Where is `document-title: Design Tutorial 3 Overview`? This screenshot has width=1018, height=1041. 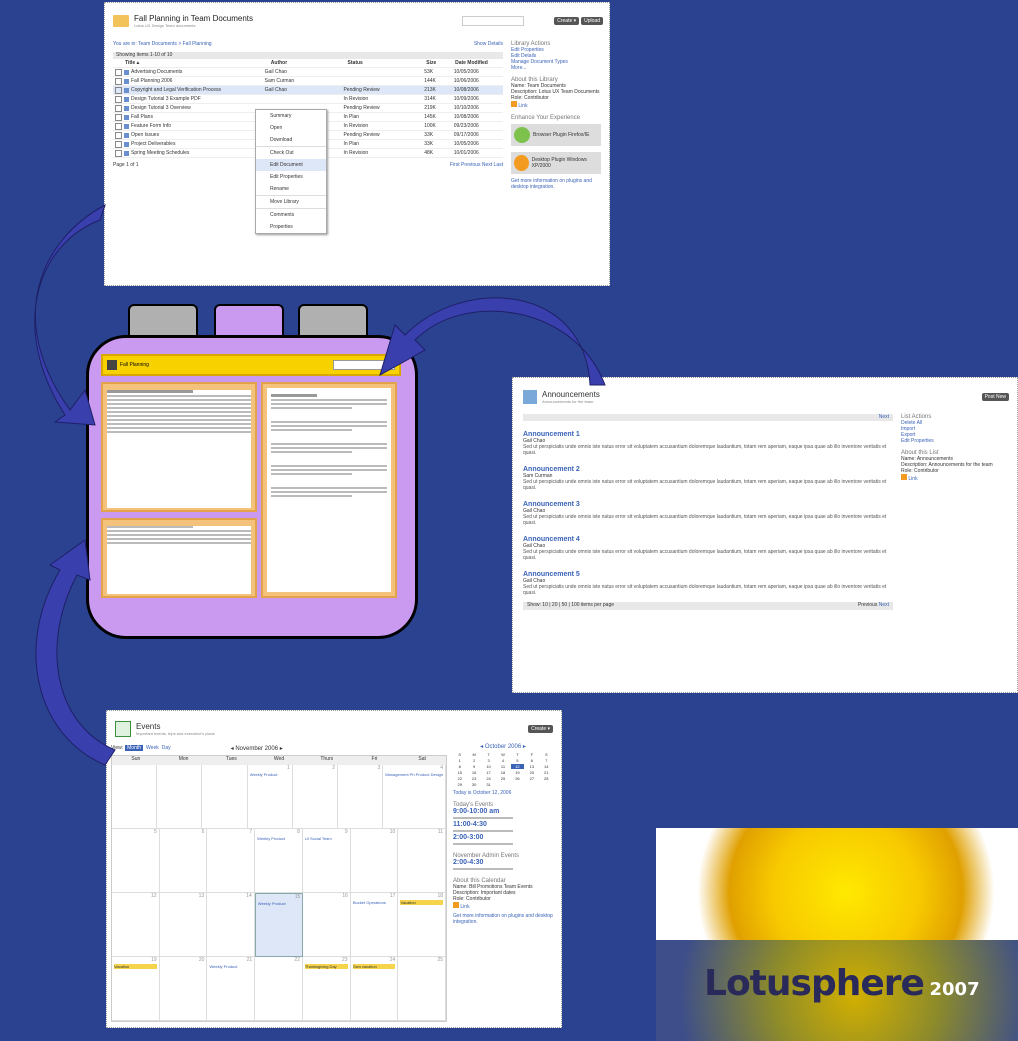 document-title: Design Tutorial 3 Overview is located at coordinates (161, 108).